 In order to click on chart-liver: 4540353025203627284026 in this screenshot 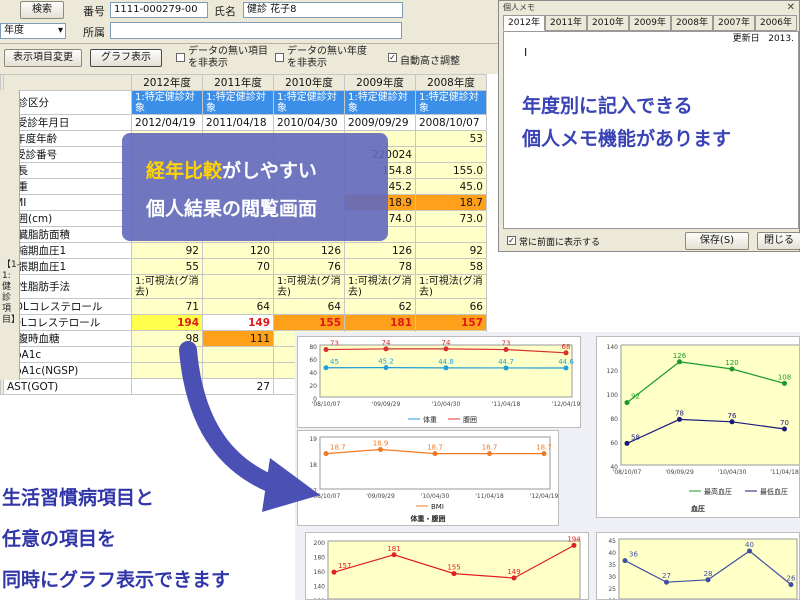, I will do `click(698, 566)`.